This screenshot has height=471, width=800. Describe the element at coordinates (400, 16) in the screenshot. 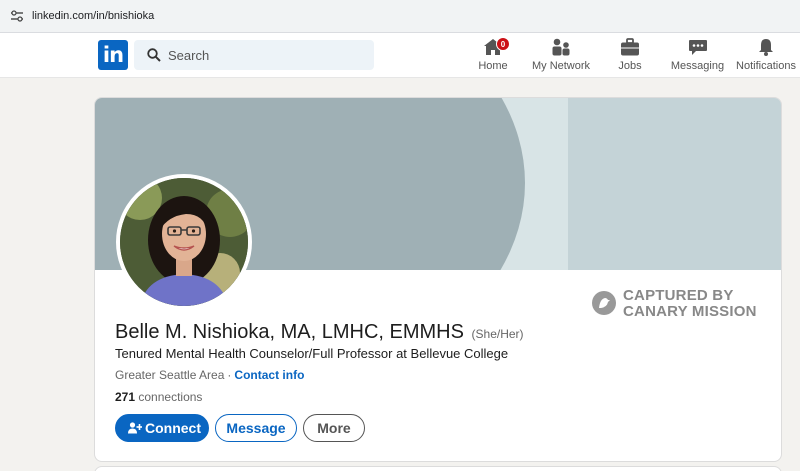

I see `browser-url-bar: linkedin.com/in/bnishioka` at that location.